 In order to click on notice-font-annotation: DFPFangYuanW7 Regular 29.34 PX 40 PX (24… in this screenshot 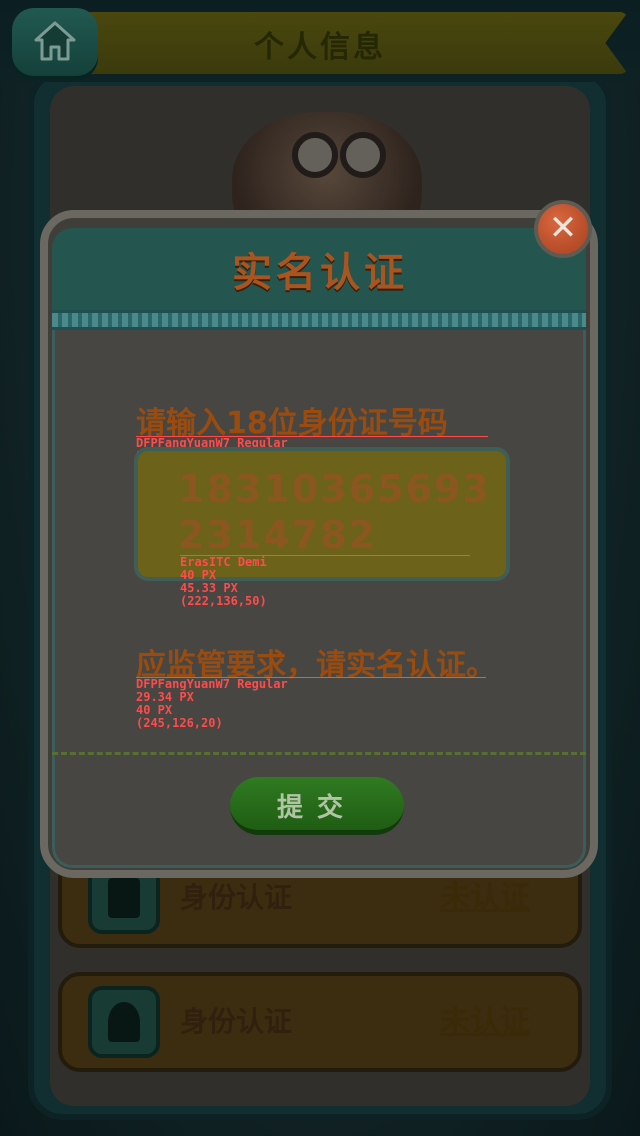, I will do `click(212, 703)`.